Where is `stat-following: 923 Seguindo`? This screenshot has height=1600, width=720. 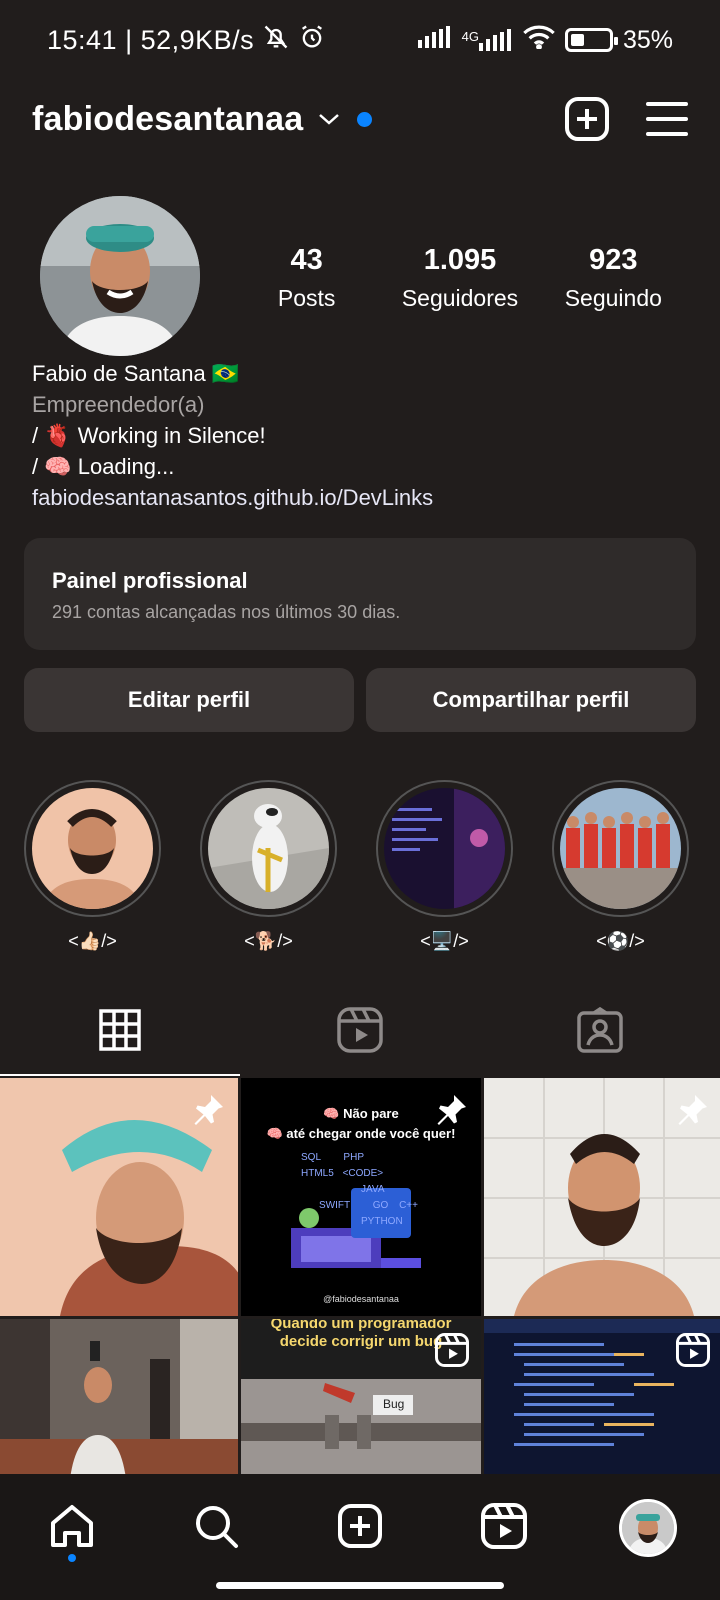 stat-following: 923 Seguindo is located at coordinates (613, 278).